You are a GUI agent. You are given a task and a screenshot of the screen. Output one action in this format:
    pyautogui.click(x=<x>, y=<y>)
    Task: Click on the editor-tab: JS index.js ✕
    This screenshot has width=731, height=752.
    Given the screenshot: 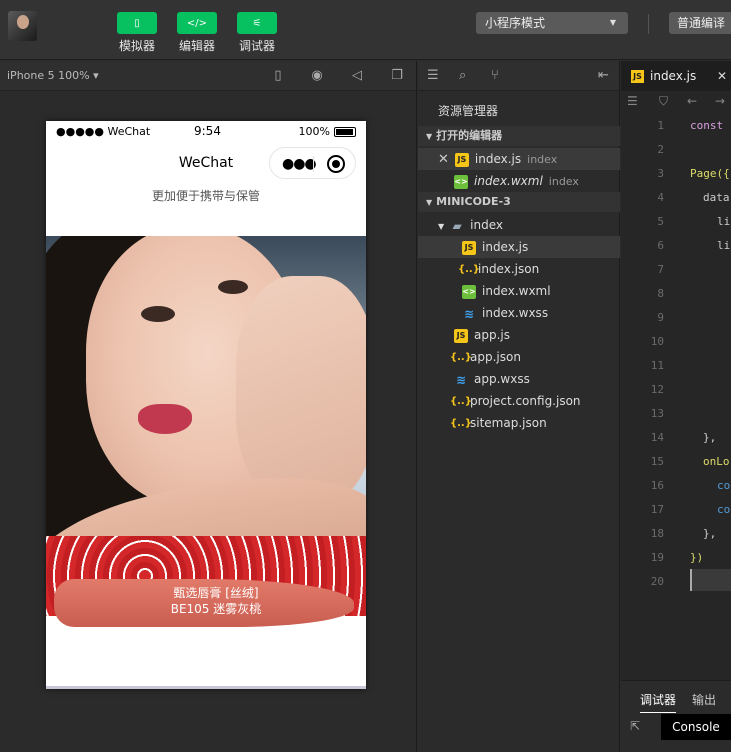 What is the action you would take?
    pyautogui.click(x=676, y=76)
    